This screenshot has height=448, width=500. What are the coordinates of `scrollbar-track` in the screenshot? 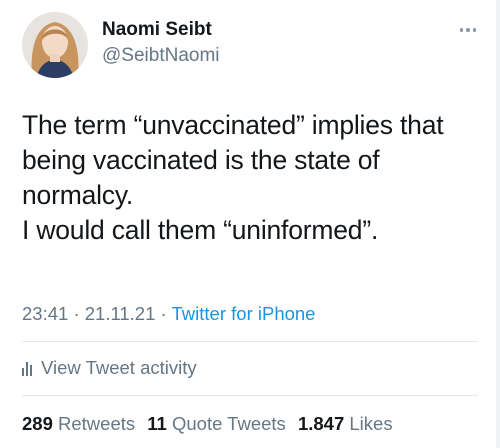 It's located at (498, 224).